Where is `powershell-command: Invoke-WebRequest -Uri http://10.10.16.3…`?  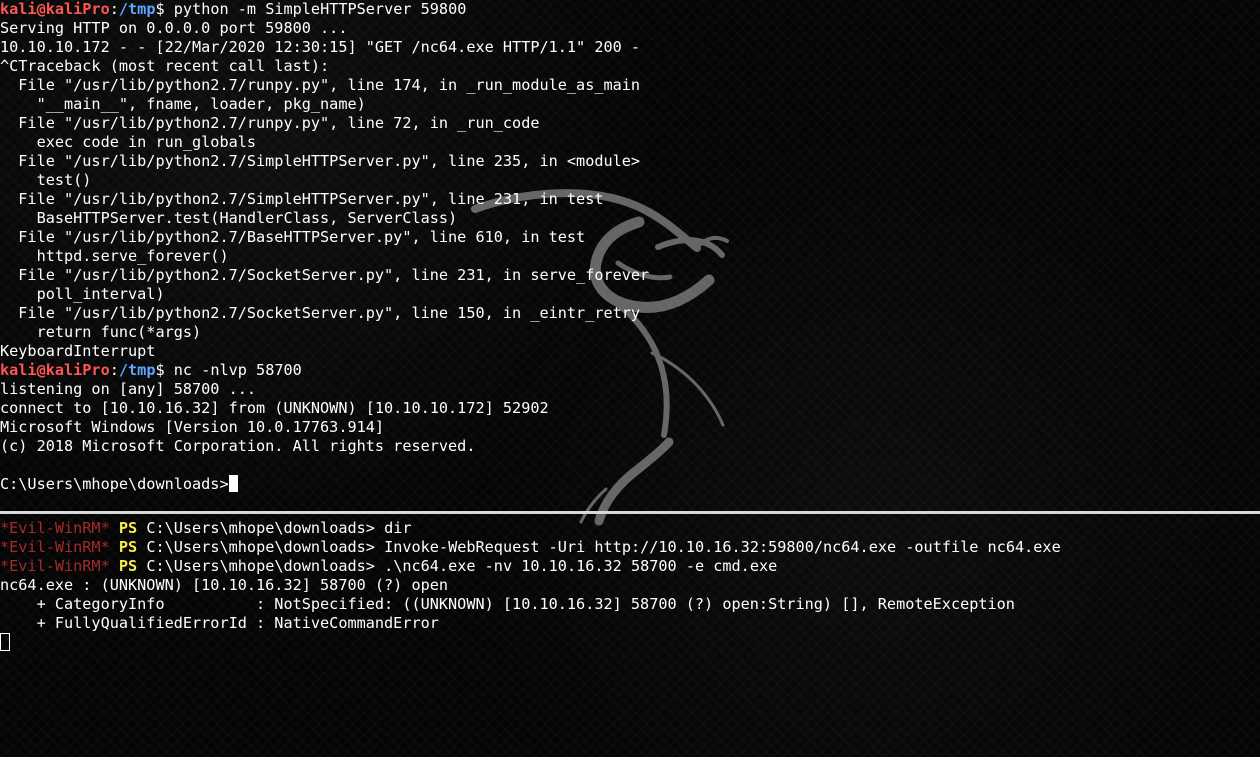
powershell-command: Invoke-WebRequest -Uri http://10.10.16.3… is located at coordinates (717, 547).